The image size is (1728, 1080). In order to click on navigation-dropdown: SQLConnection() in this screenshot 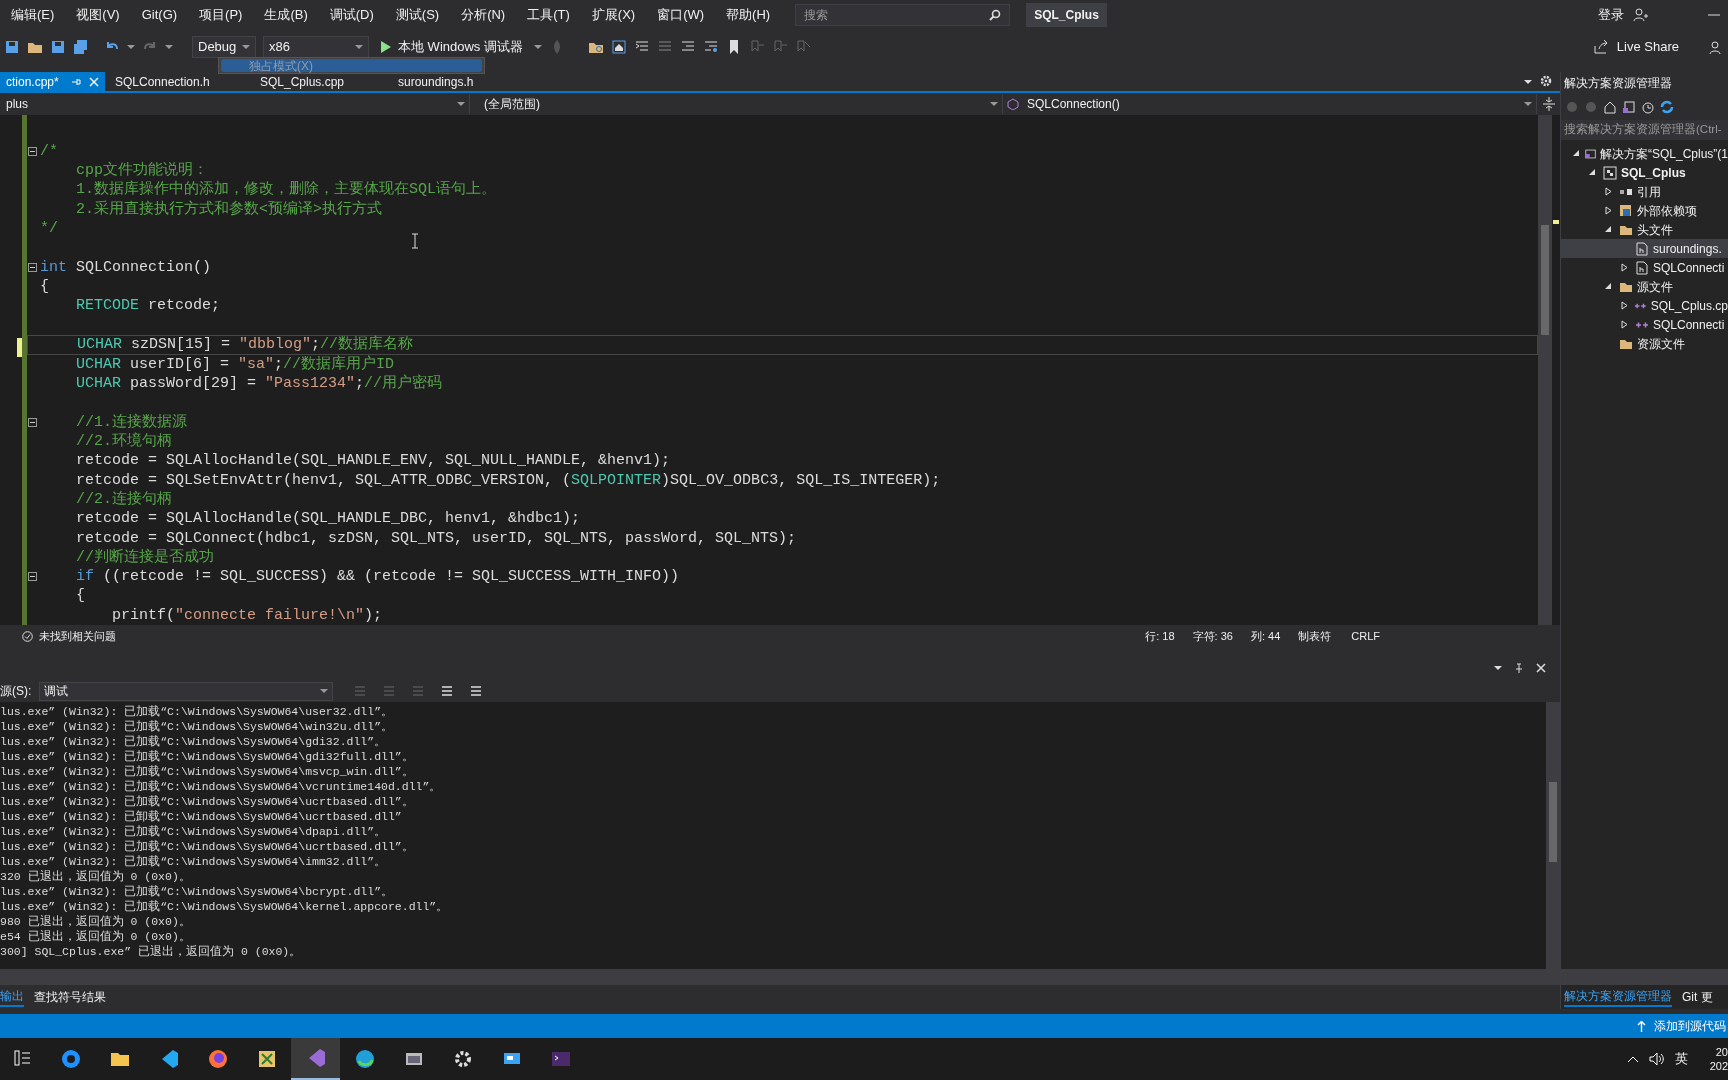, I will do `click(1270, 104)`.